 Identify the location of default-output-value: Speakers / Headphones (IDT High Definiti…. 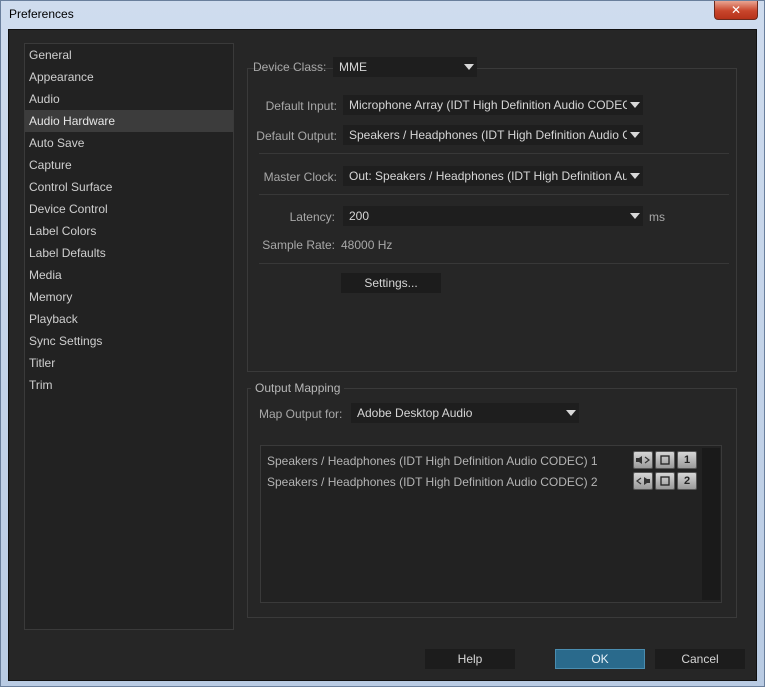
(496, 135).